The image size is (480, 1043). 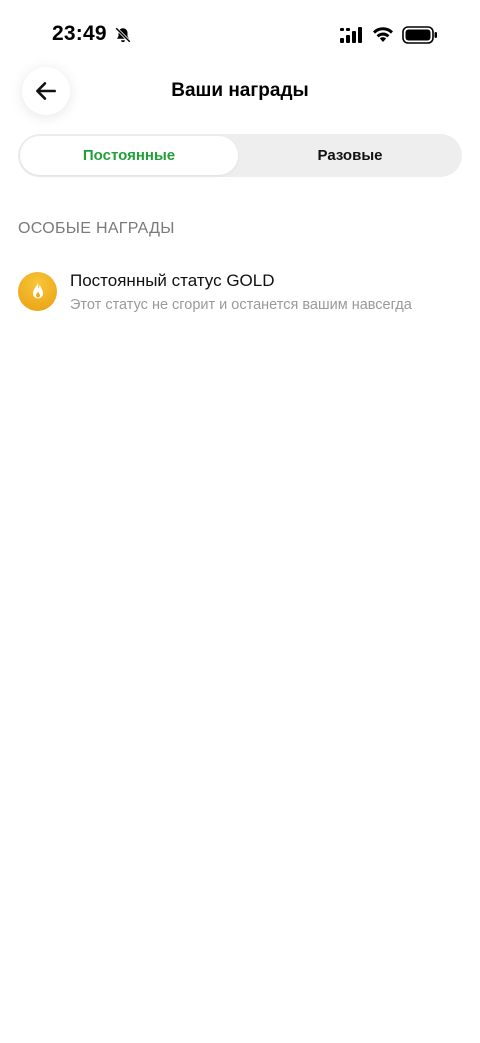 I want to click on tab-one-time: Разовые, so click(x=350, y=155).